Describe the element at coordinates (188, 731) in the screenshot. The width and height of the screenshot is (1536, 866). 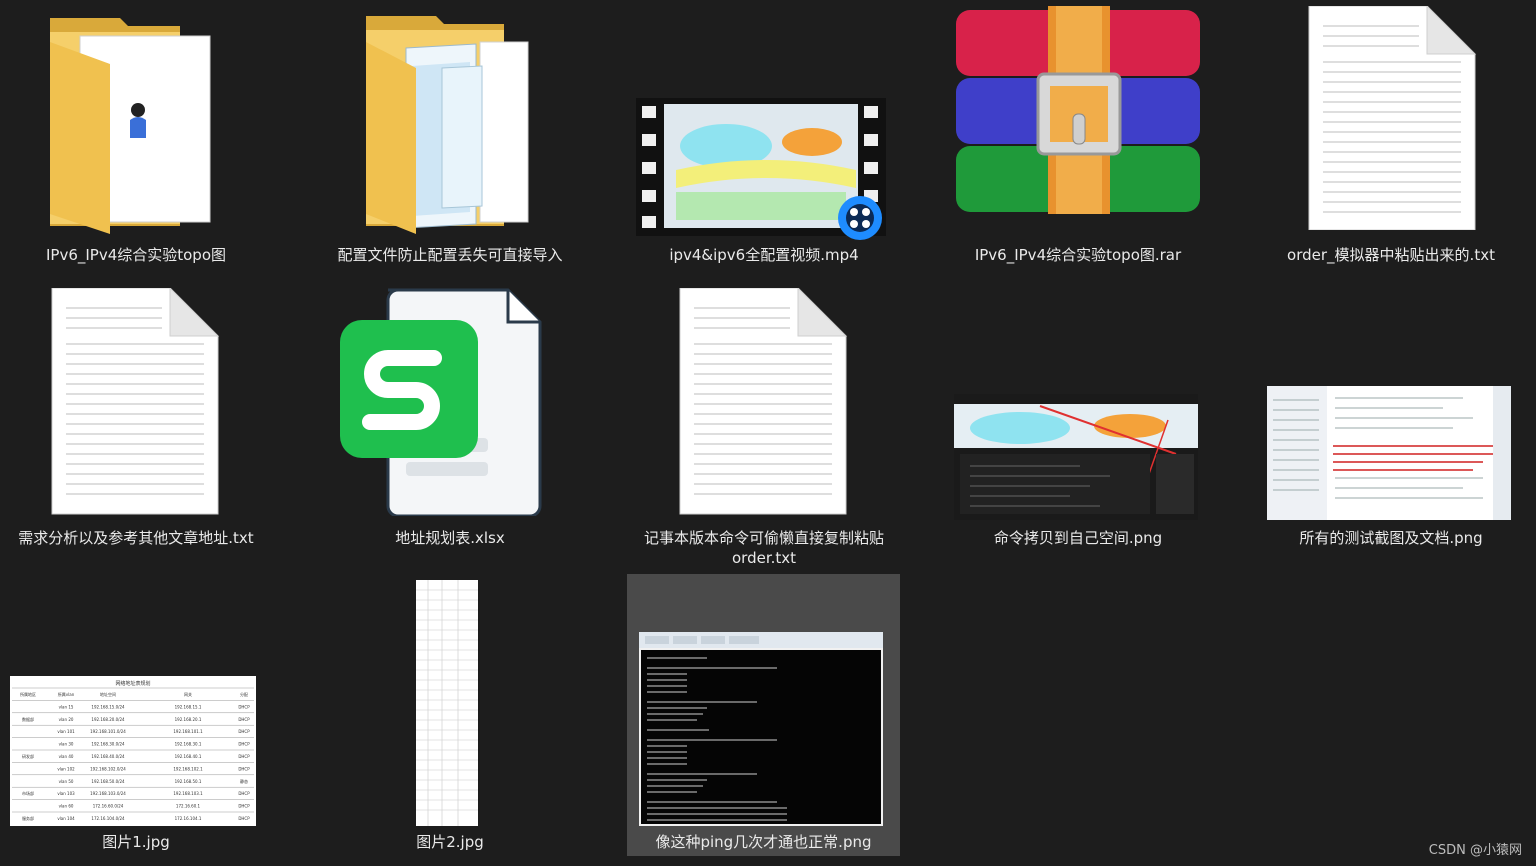
I see `table-cell: 192.168.101.1` at that location.